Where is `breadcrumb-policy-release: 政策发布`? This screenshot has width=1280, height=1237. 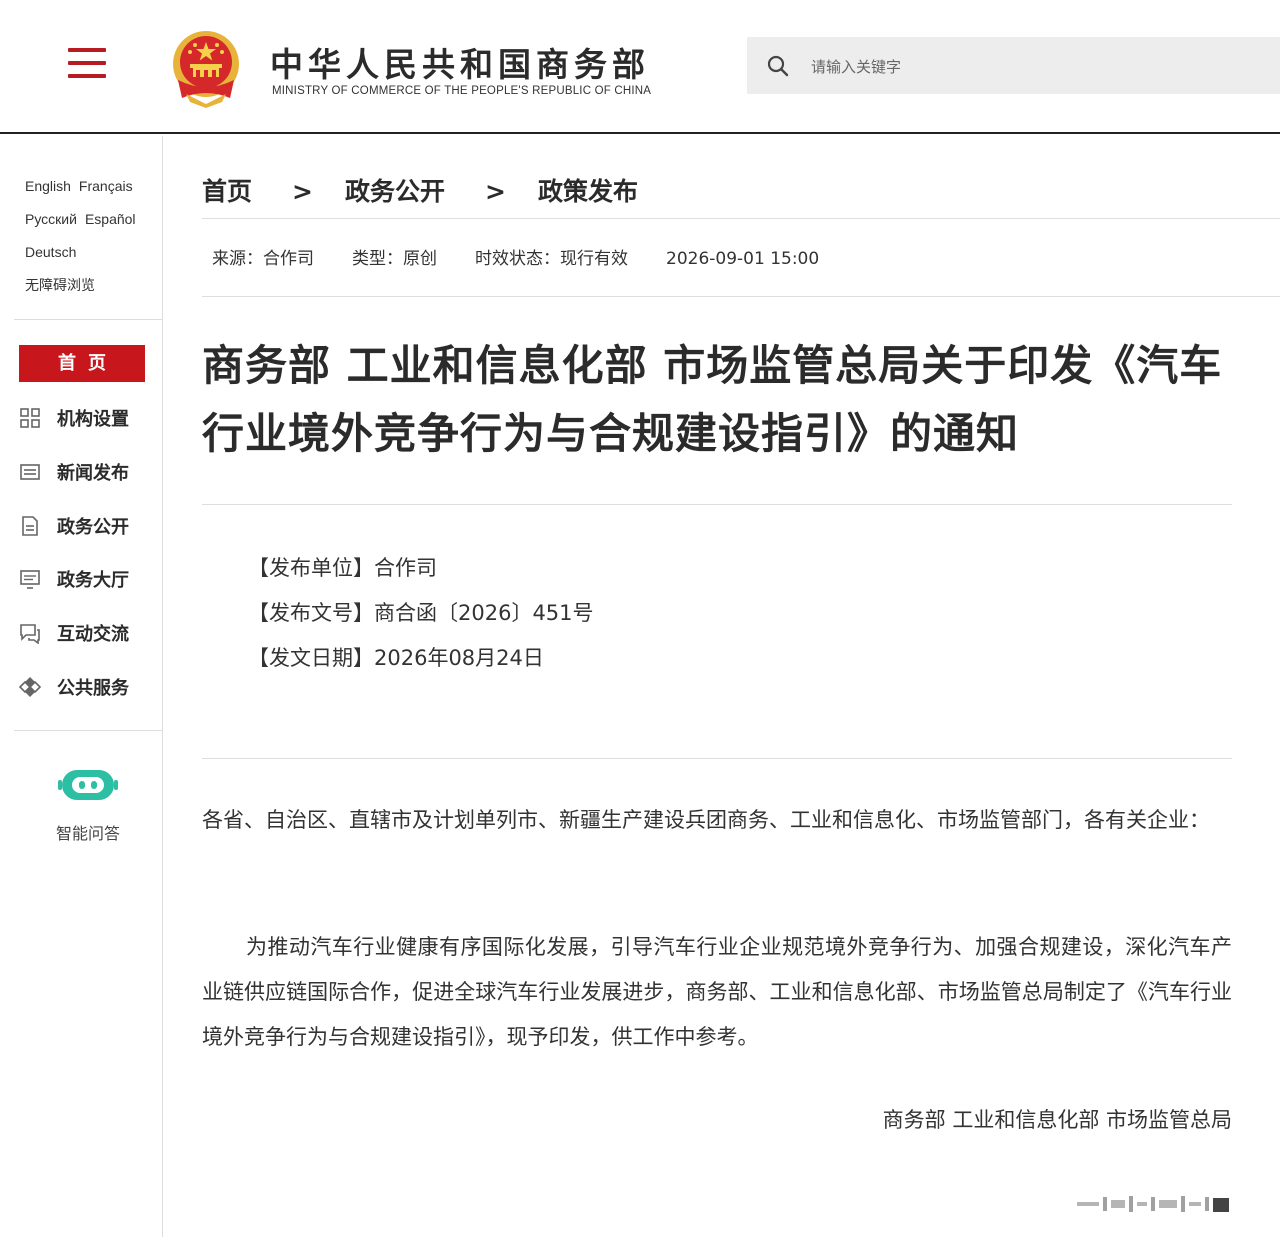 breadcrumb-policy-release: 政策发布 is located at coordinates (588, 191).